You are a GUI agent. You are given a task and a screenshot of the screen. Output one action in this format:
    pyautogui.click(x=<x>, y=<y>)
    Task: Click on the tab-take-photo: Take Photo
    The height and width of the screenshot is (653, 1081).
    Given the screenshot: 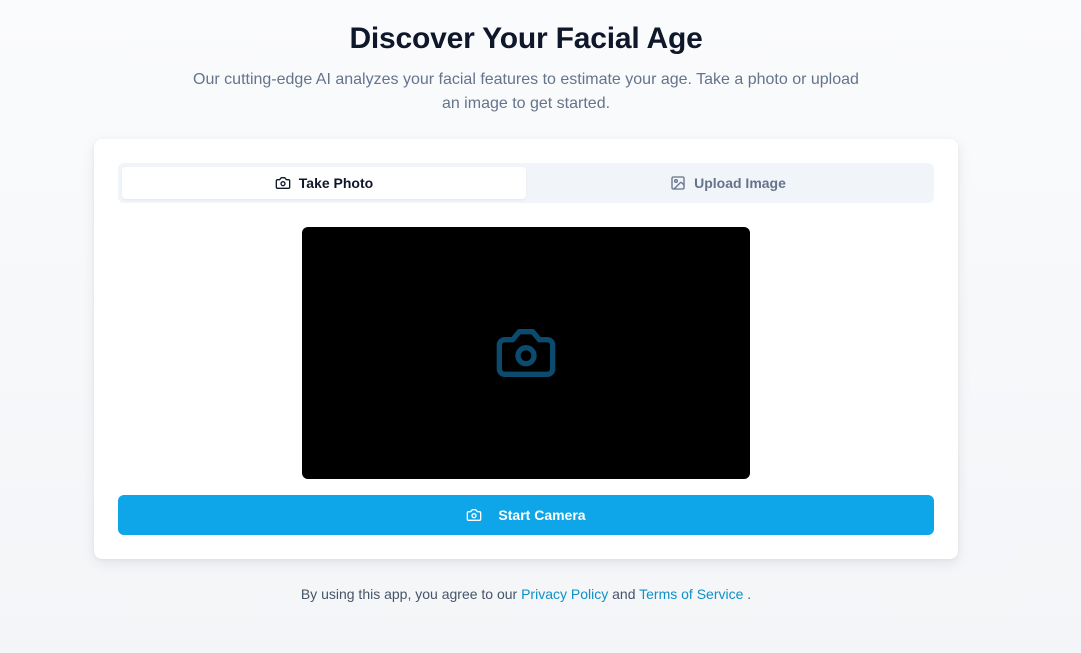 What is the action you would take?
    pyautogui.click(x=324, y=183)
    